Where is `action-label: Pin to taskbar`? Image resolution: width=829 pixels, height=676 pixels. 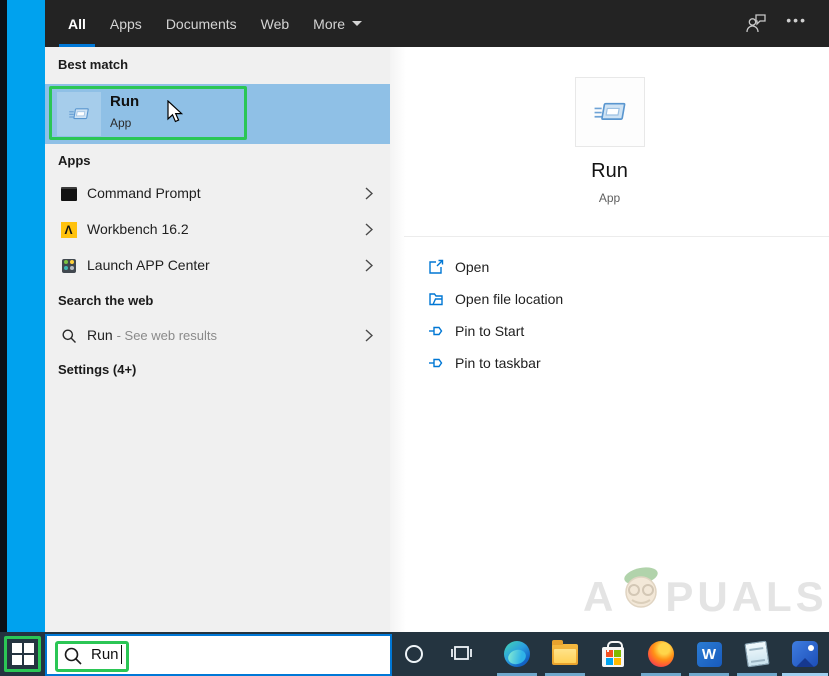
action-label: Pin to taskbar is located at coordinates (498, 363).